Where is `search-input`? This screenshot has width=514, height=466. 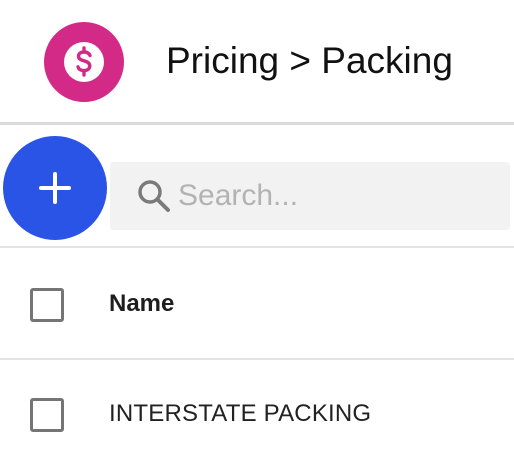 search-input is located at coordinates (338, 196).